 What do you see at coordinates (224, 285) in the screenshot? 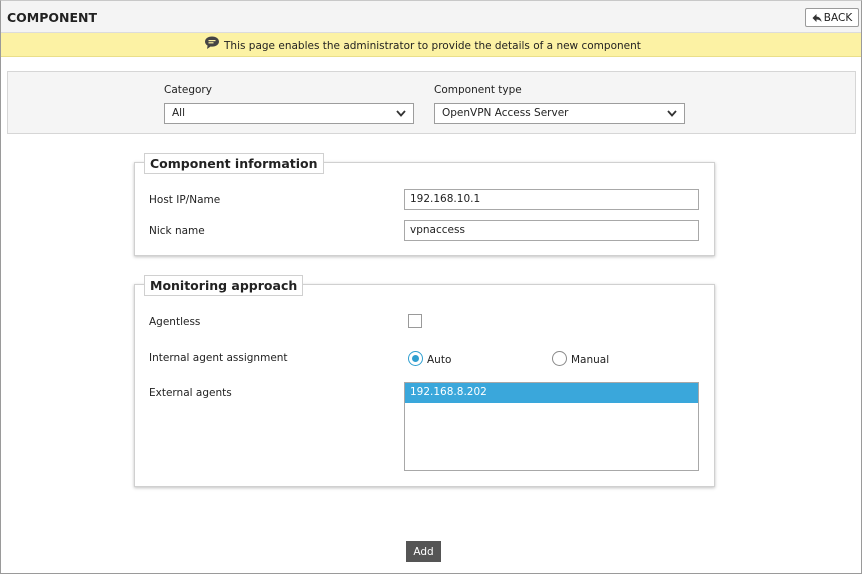
I see `monitoring-legend: Monitoring approach` at bounding box center [224, 285].